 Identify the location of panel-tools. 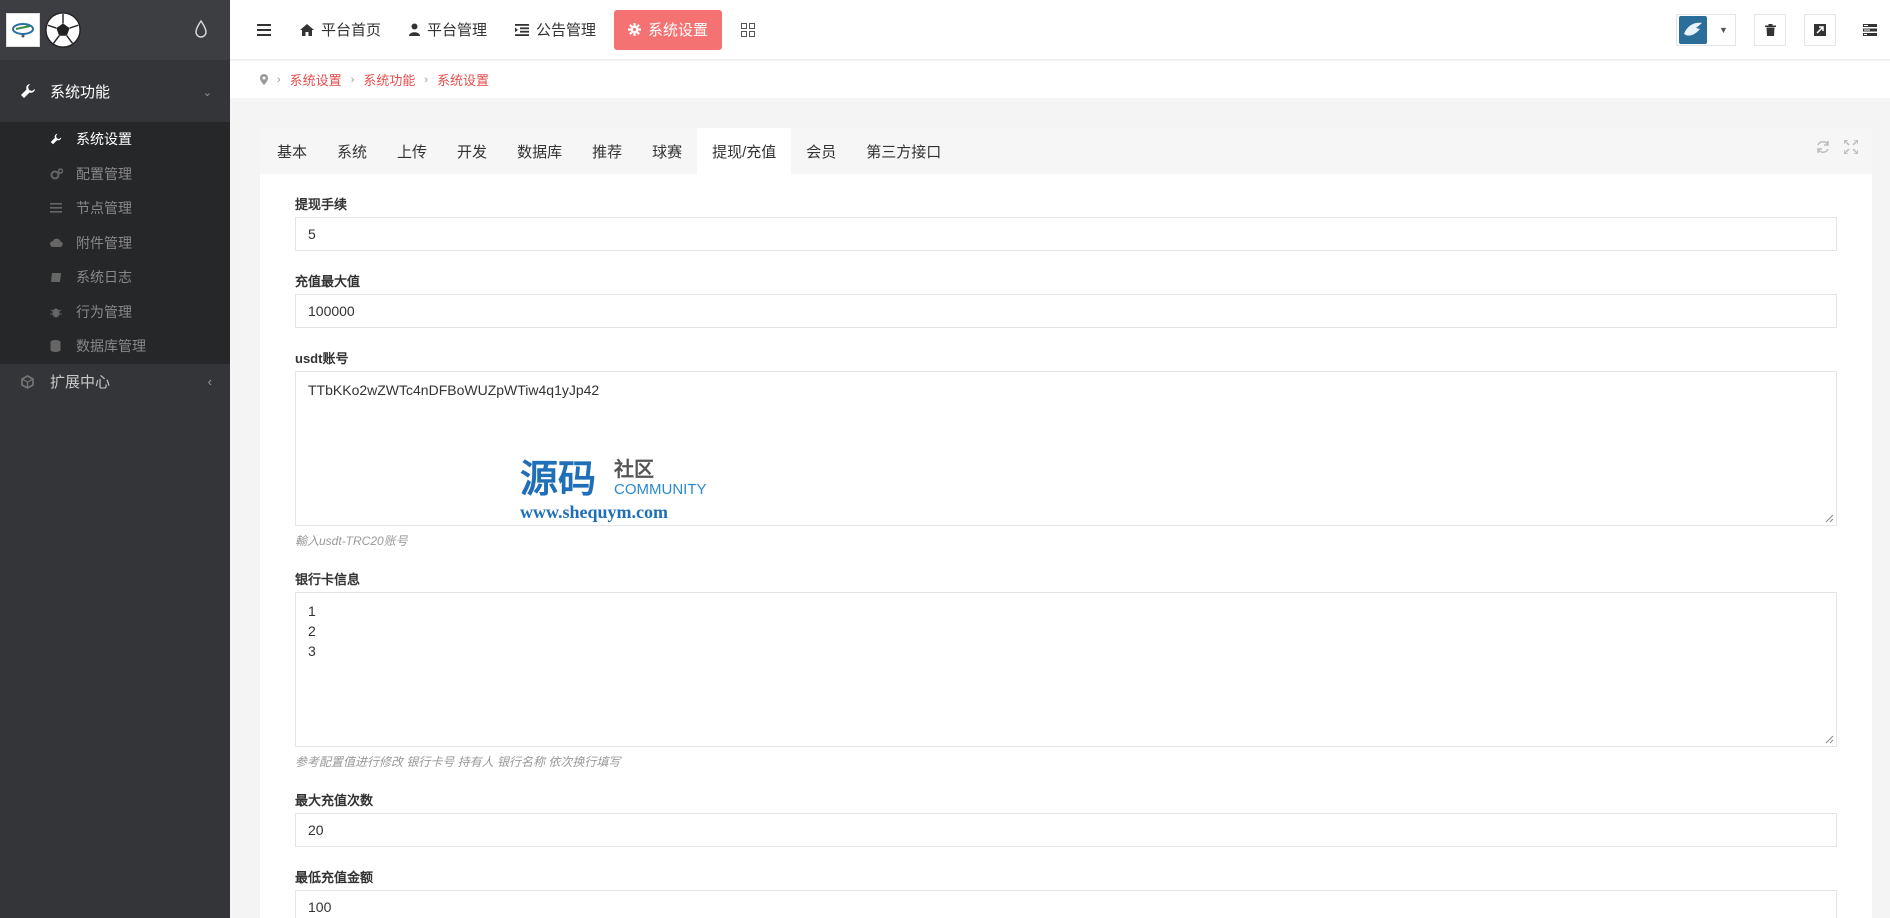
(1837, 147).